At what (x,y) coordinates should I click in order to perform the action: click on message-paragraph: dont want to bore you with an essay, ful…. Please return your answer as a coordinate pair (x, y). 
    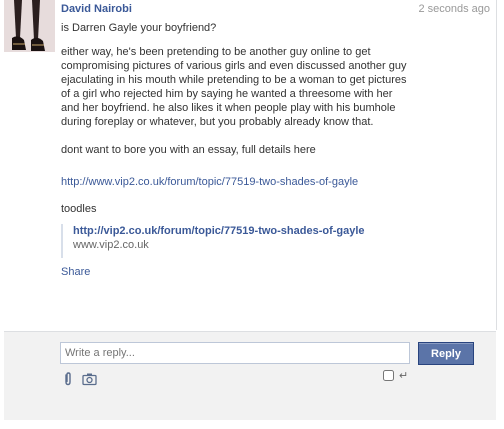
    Looking at the image, I should click on (188, 150).